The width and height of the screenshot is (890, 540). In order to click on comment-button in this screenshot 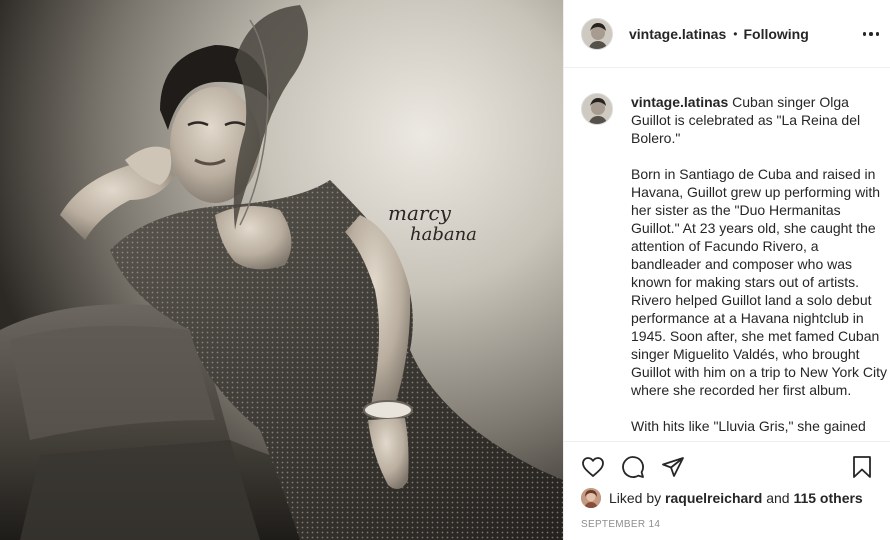, I will do `click(633, 467)`.